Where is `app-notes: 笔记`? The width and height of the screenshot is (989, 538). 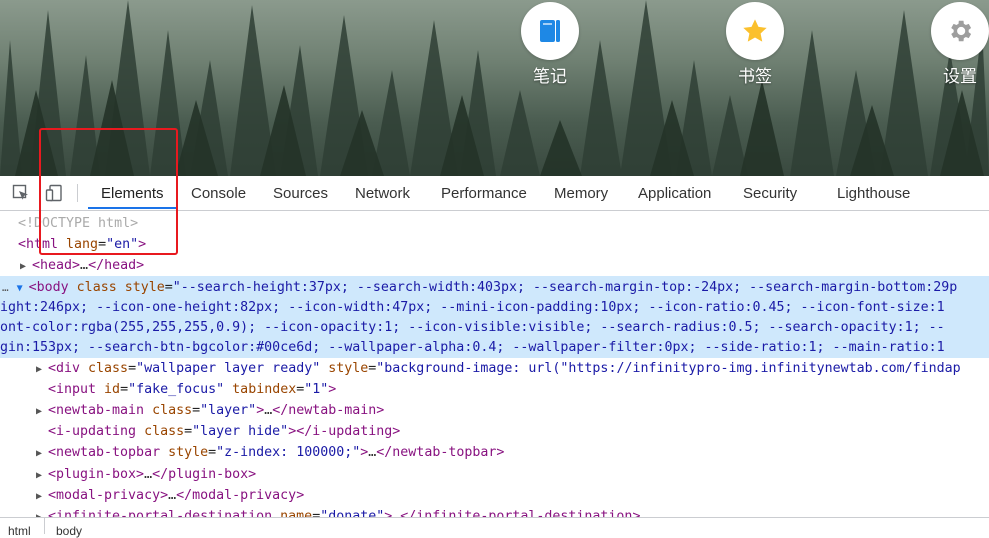 app-notes: 笔记 is located at coordinates (550, 45).